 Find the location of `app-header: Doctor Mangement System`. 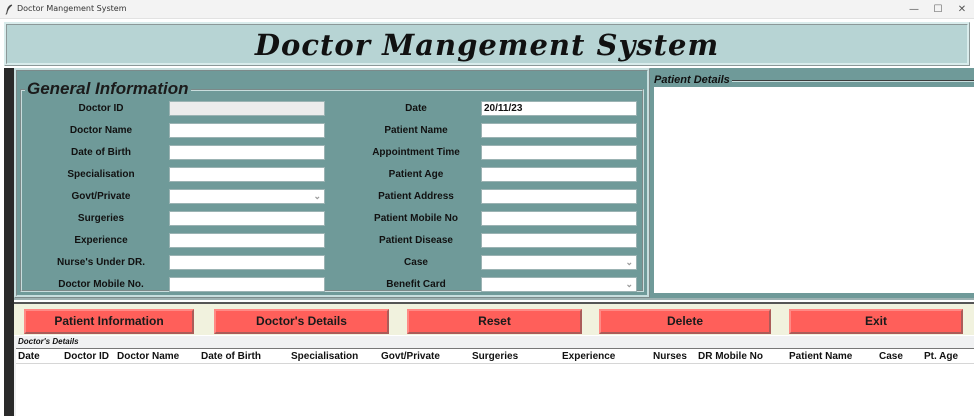

app-header: Doctor Mangement System is located at coordinates (487, 44).